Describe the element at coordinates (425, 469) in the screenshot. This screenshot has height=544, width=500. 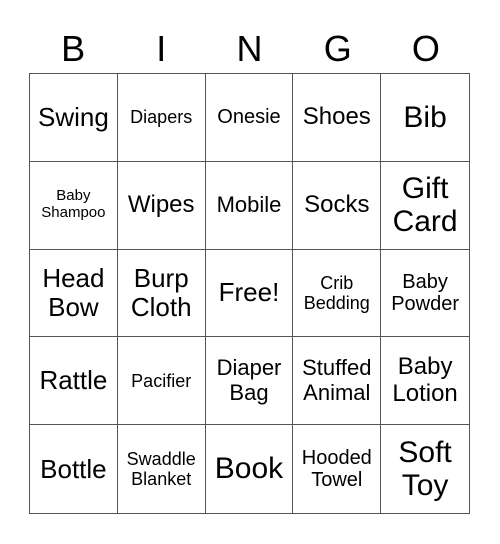
I see `bingo-cell: Soft Toy` at that location.